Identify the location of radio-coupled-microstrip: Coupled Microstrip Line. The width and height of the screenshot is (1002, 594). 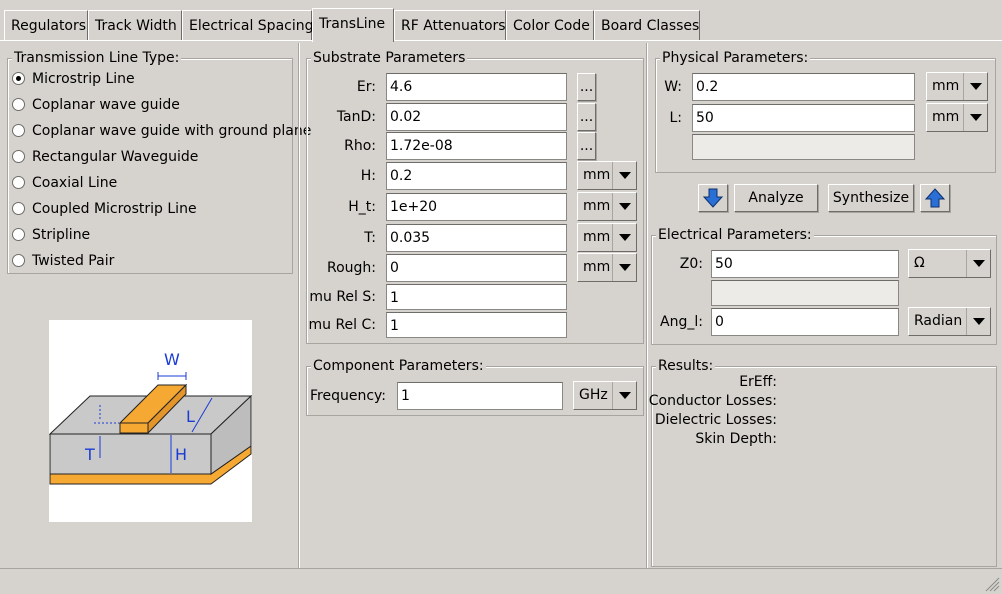
(104, 209).